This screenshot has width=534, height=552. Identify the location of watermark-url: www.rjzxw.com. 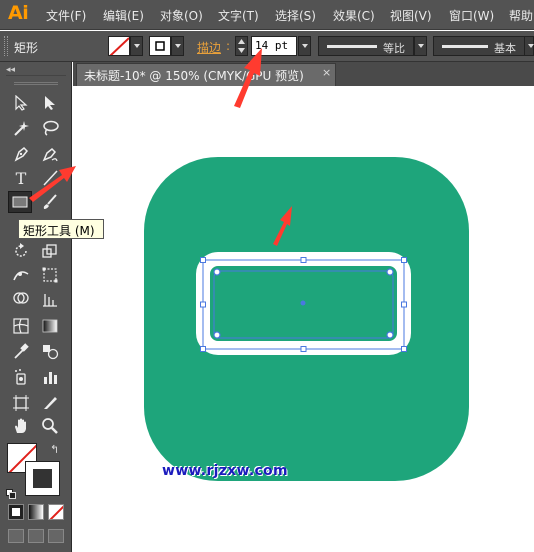
(225, 471).